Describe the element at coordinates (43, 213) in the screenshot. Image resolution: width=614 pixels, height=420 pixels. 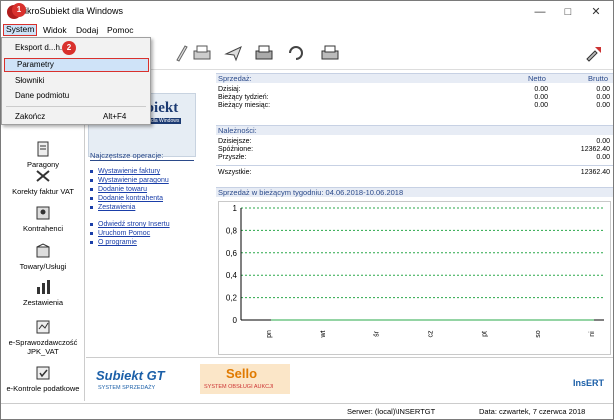
I see `contacts-icon` at that location.